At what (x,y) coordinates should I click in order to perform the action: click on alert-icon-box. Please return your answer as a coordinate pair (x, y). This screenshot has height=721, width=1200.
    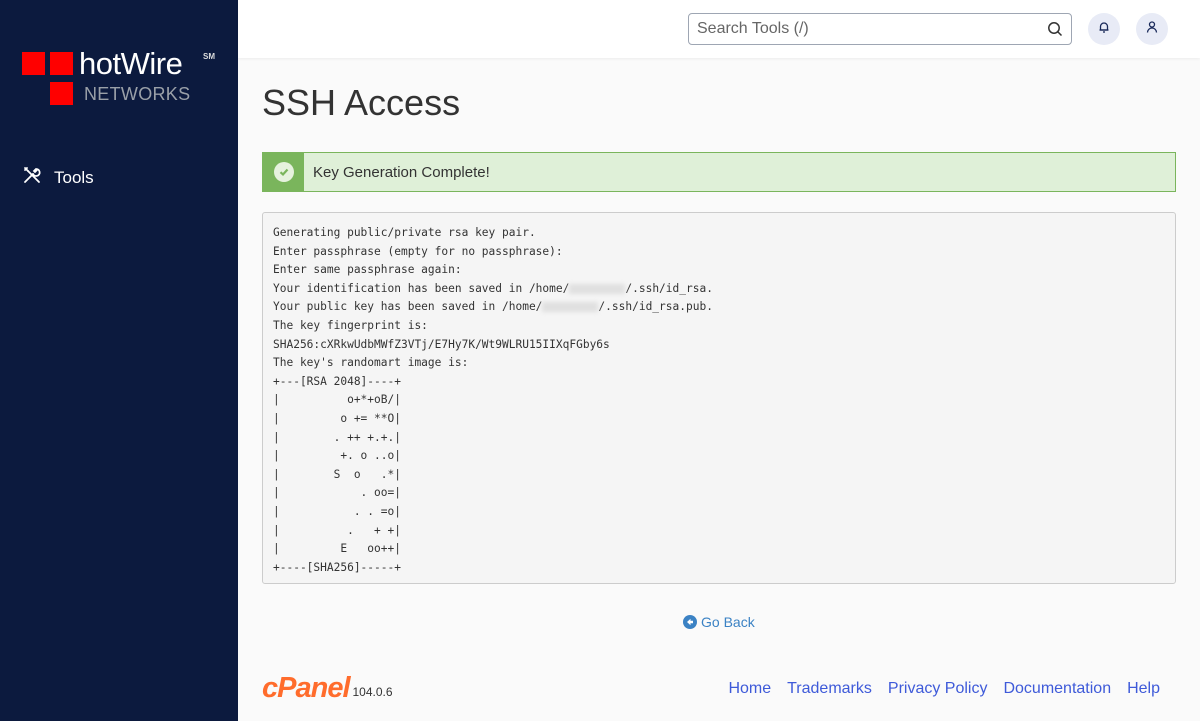
    Looking at the image, I should click on (283, 172).